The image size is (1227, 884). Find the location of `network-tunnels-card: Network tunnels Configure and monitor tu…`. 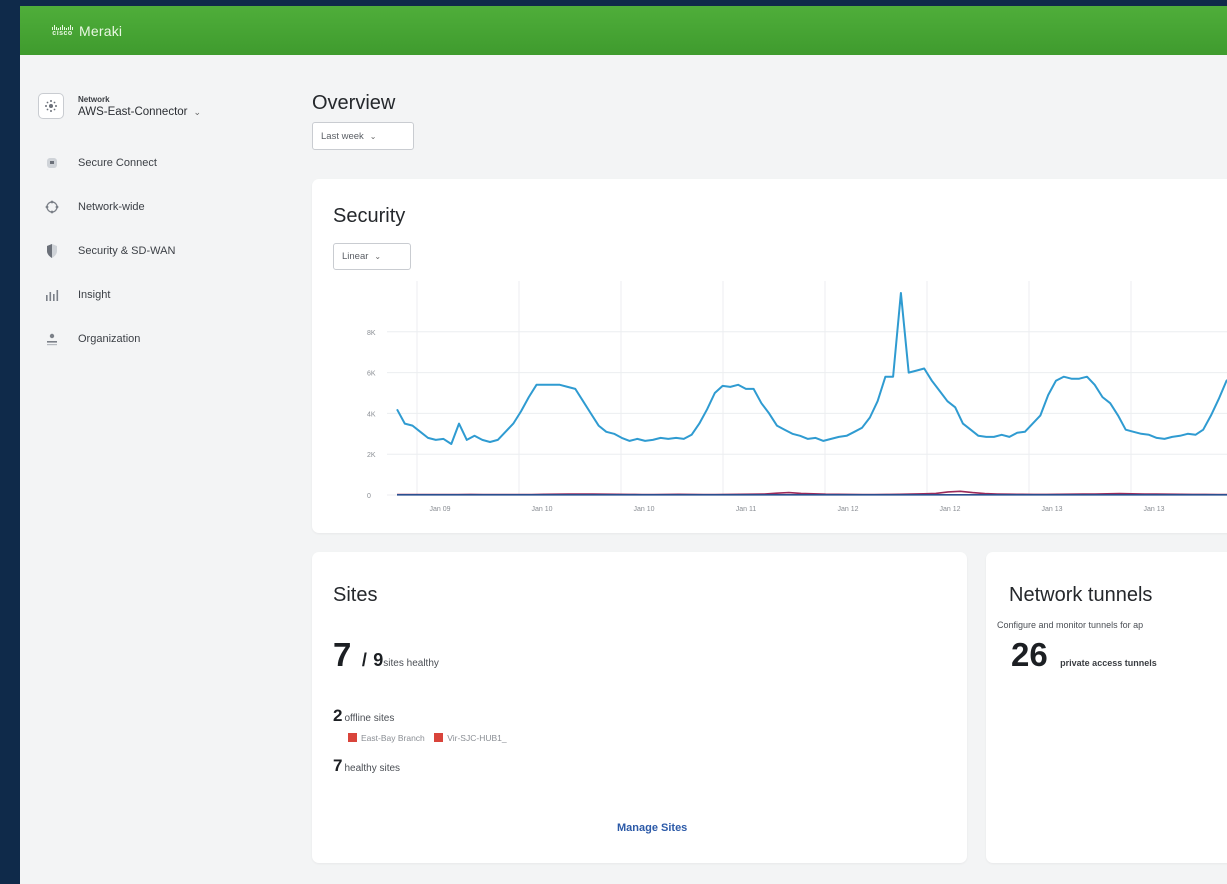

network-tunnels-card: Network tunnels Configure and monitor tu… is located at coordinates (1106, 707).